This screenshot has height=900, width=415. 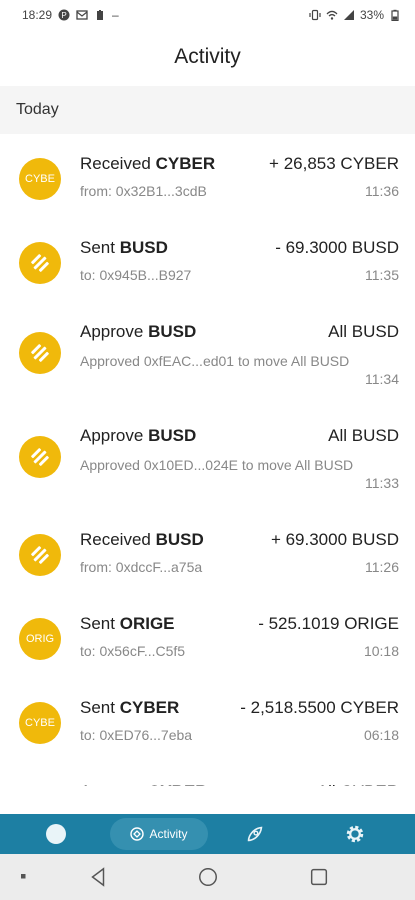 I want to click on activity-time: 06:18, so click(x=381, y=735).